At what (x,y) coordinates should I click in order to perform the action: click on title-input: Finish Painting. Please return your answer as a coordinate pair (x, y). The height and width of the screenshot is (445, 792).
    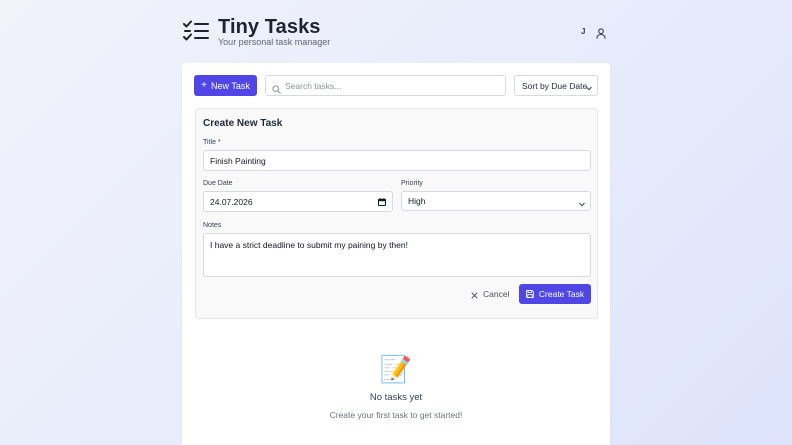
    Looking at the image, I should click on (397, 160).